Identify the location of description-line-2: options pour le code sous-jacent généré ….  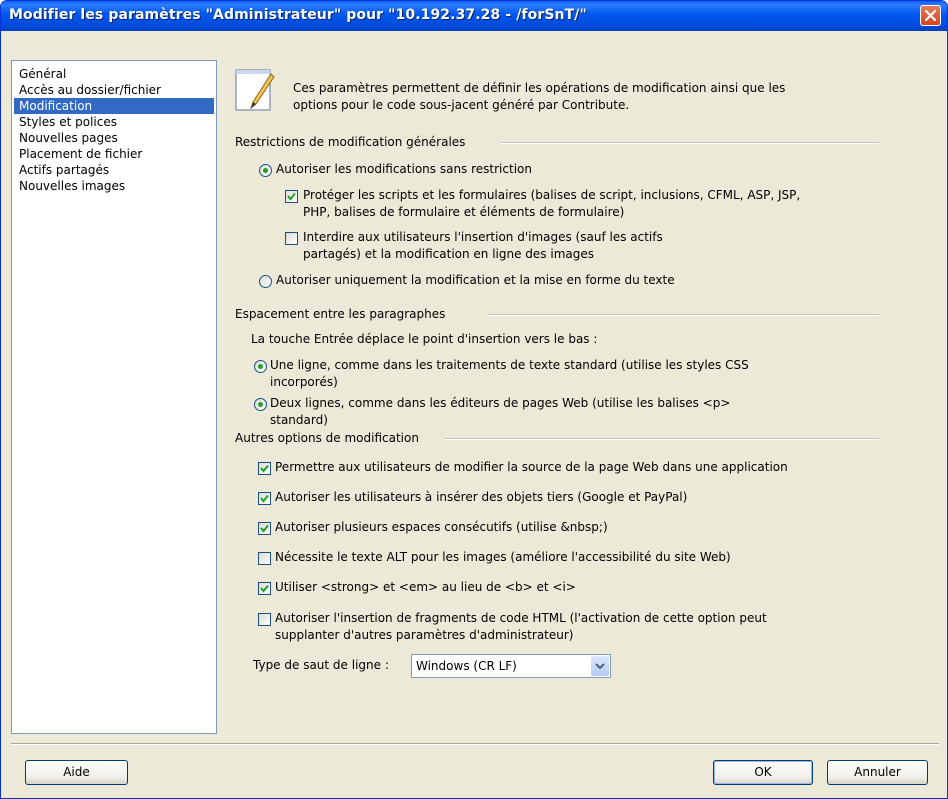
(461, 105).